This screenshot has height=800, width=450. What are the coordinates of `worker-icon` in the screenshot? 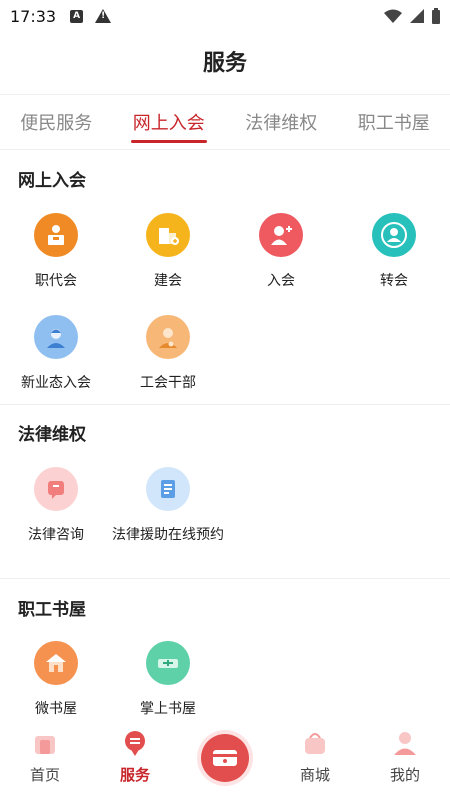 It's located at (56, 337).